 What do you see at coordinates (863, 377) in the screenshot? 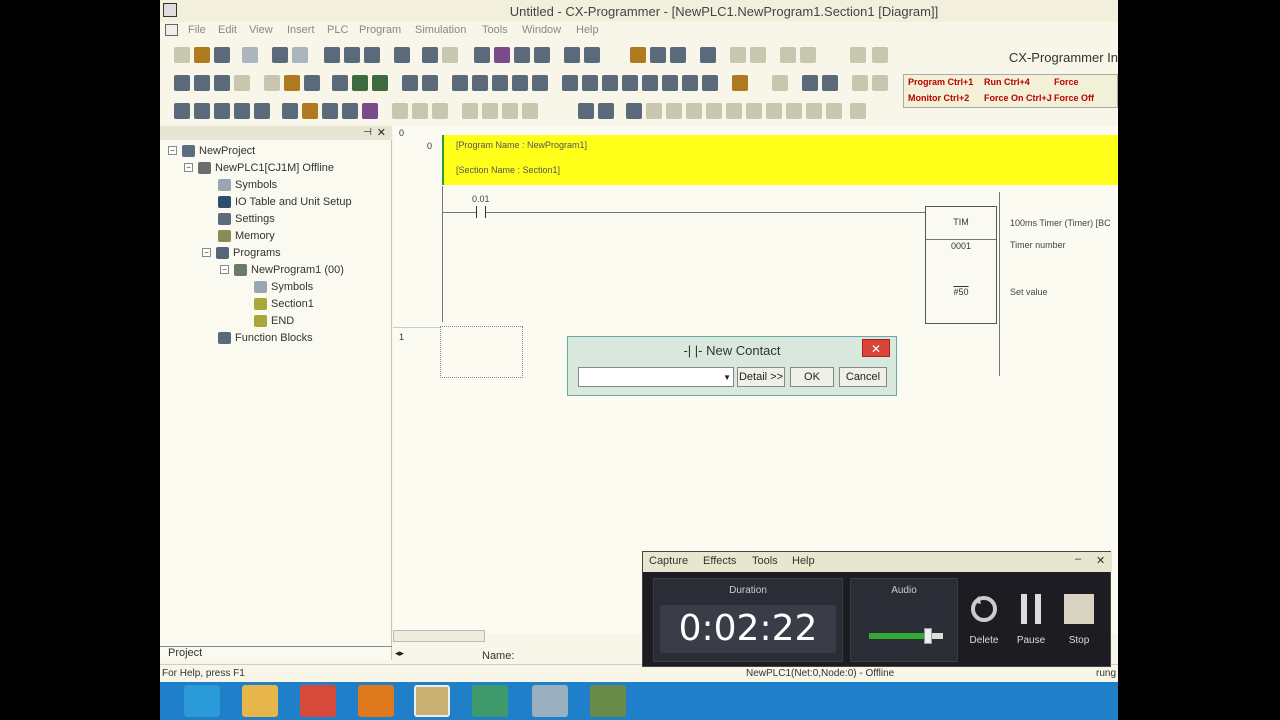
I see `cancel-button: Cancel` at bounding box center [863, 377].